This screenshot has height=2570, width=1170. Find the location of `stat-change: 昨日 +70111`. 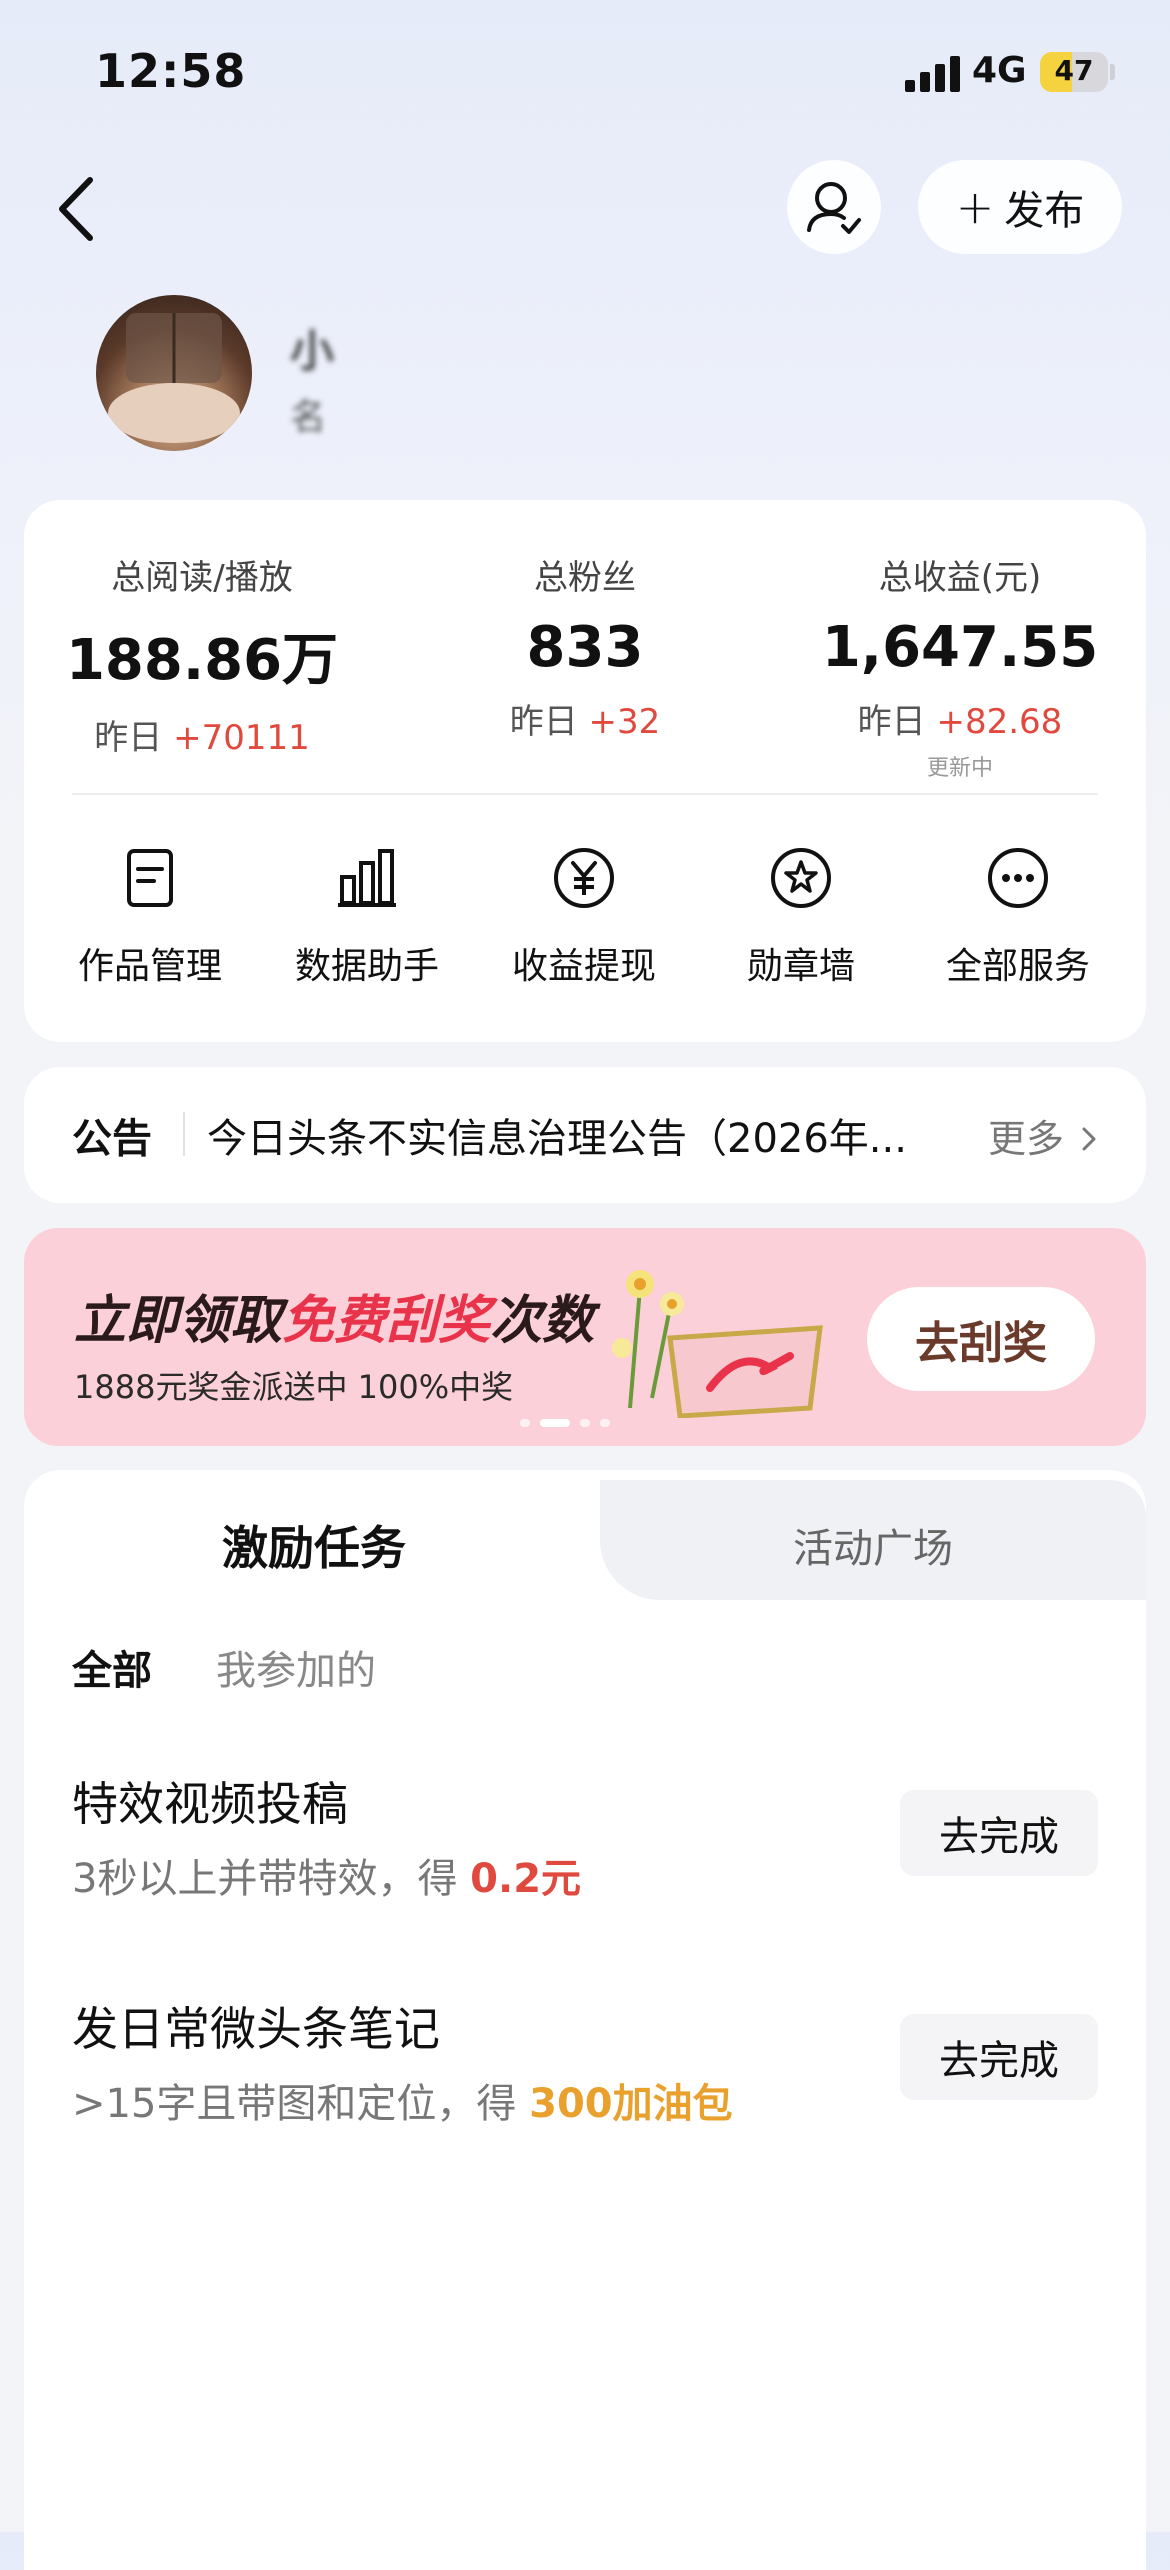

stat-change: 昨日 +70111 is located at coordinates (202, 738).